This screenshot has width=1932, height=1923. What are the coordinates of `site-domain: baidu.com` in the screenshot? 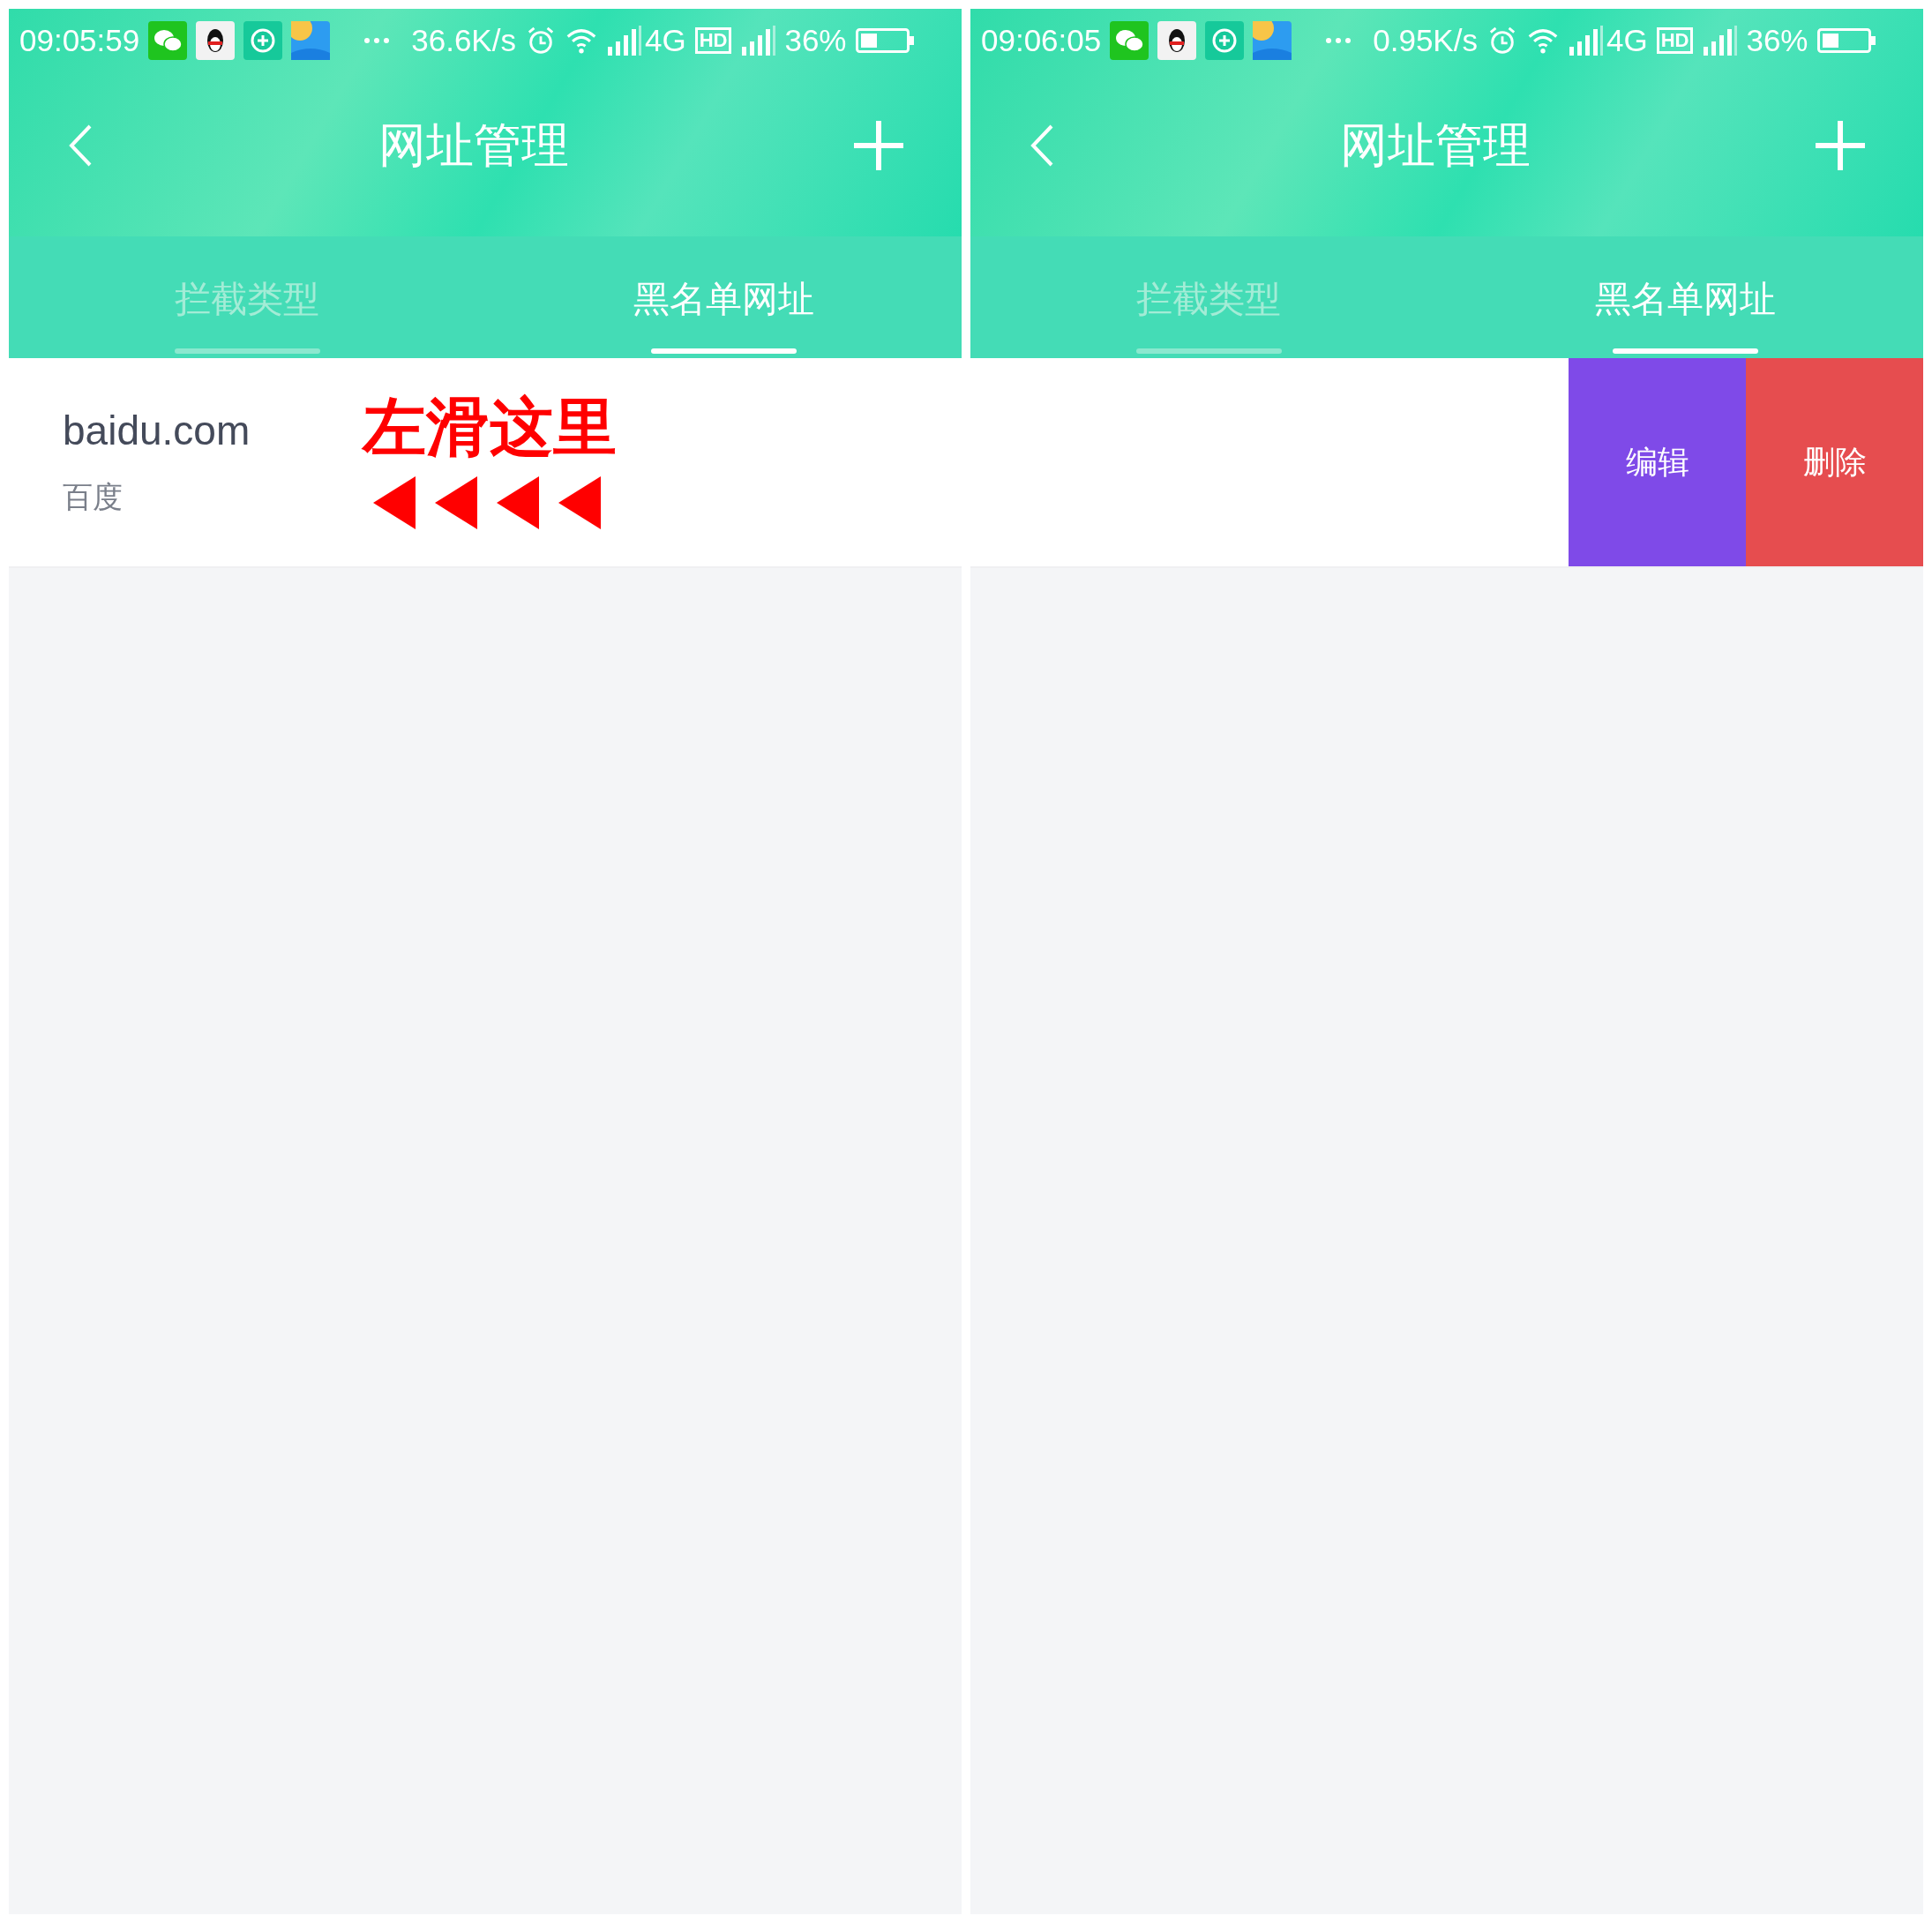 It's located at (157, 430).